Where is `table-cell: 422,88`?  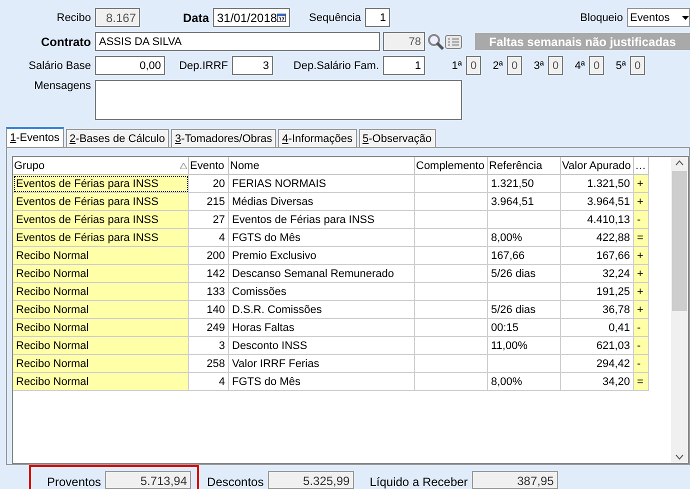
table-cell: 422,88 is located at coordinates (597, 238).